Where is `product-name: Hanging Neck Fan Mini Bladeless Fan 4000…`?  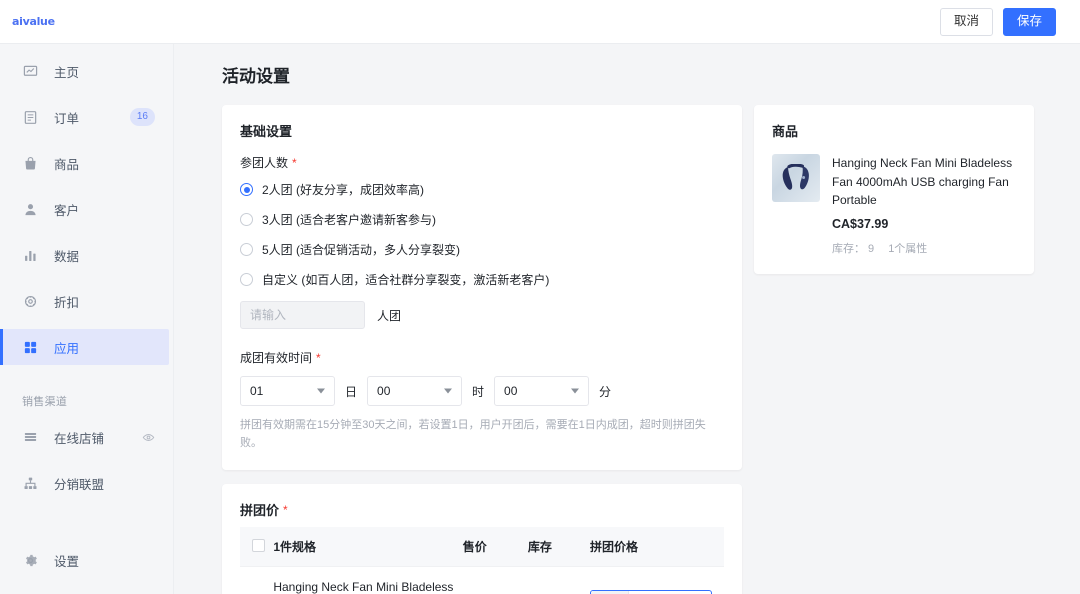
product-name: Hanging Neck Fan Mini Bladeless Fan 4000… is located at coordinates (922, 182).